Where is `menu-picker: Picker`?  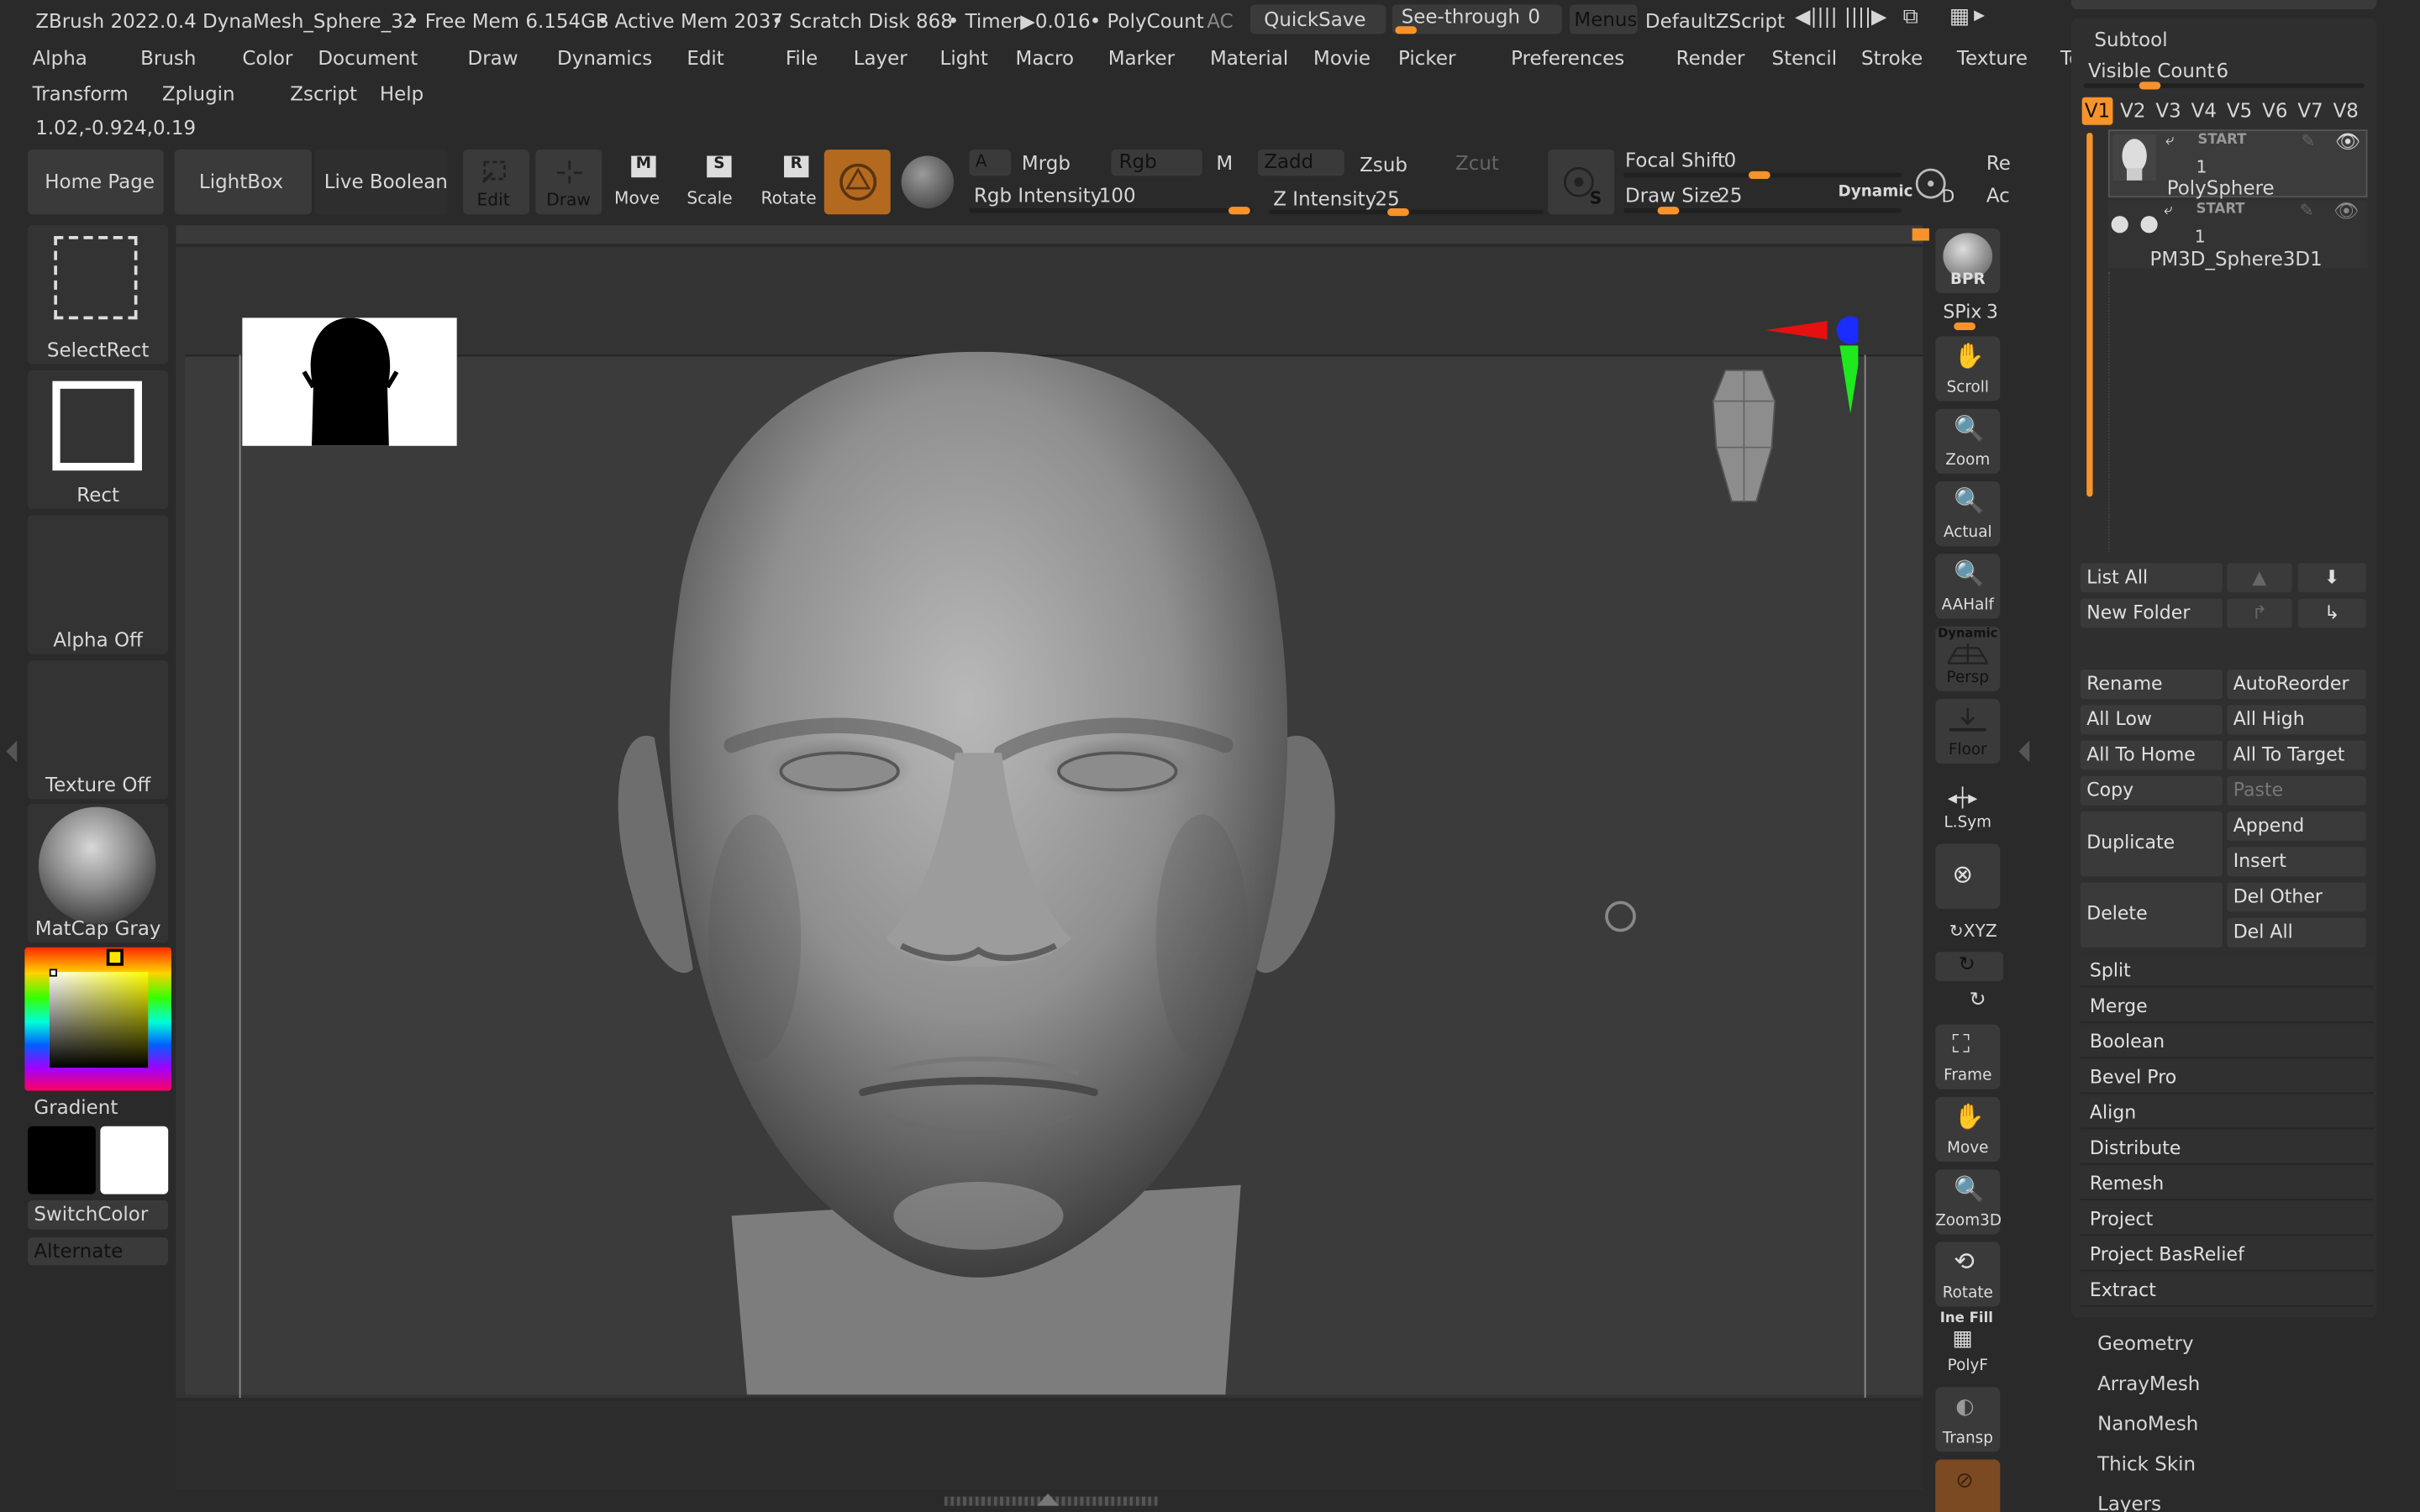
menu-picker: Picker is located at coordinates (1454, 58).